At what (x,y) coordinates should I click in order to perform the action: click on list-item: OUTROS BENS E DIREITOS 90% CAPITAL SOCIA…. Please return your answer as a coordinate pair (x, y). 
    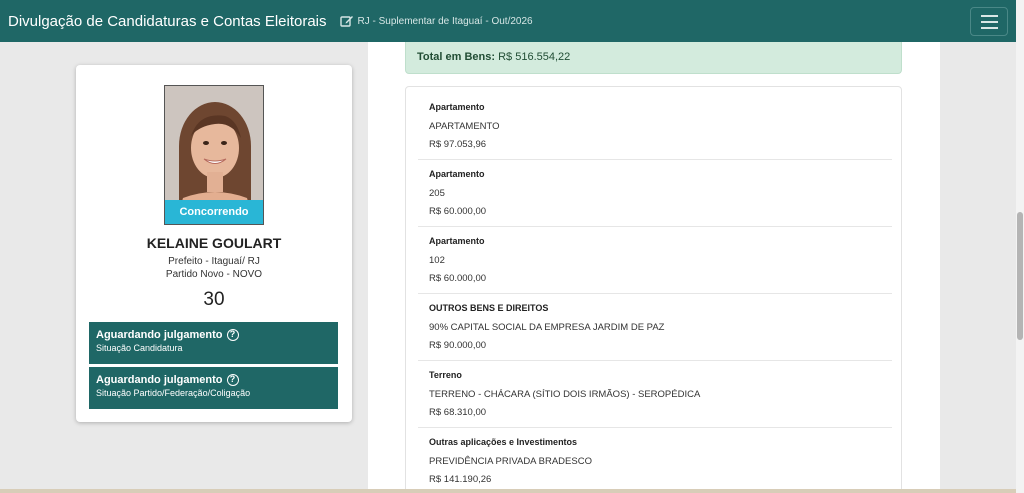
    Looking at the image, I should click on (655, 327).